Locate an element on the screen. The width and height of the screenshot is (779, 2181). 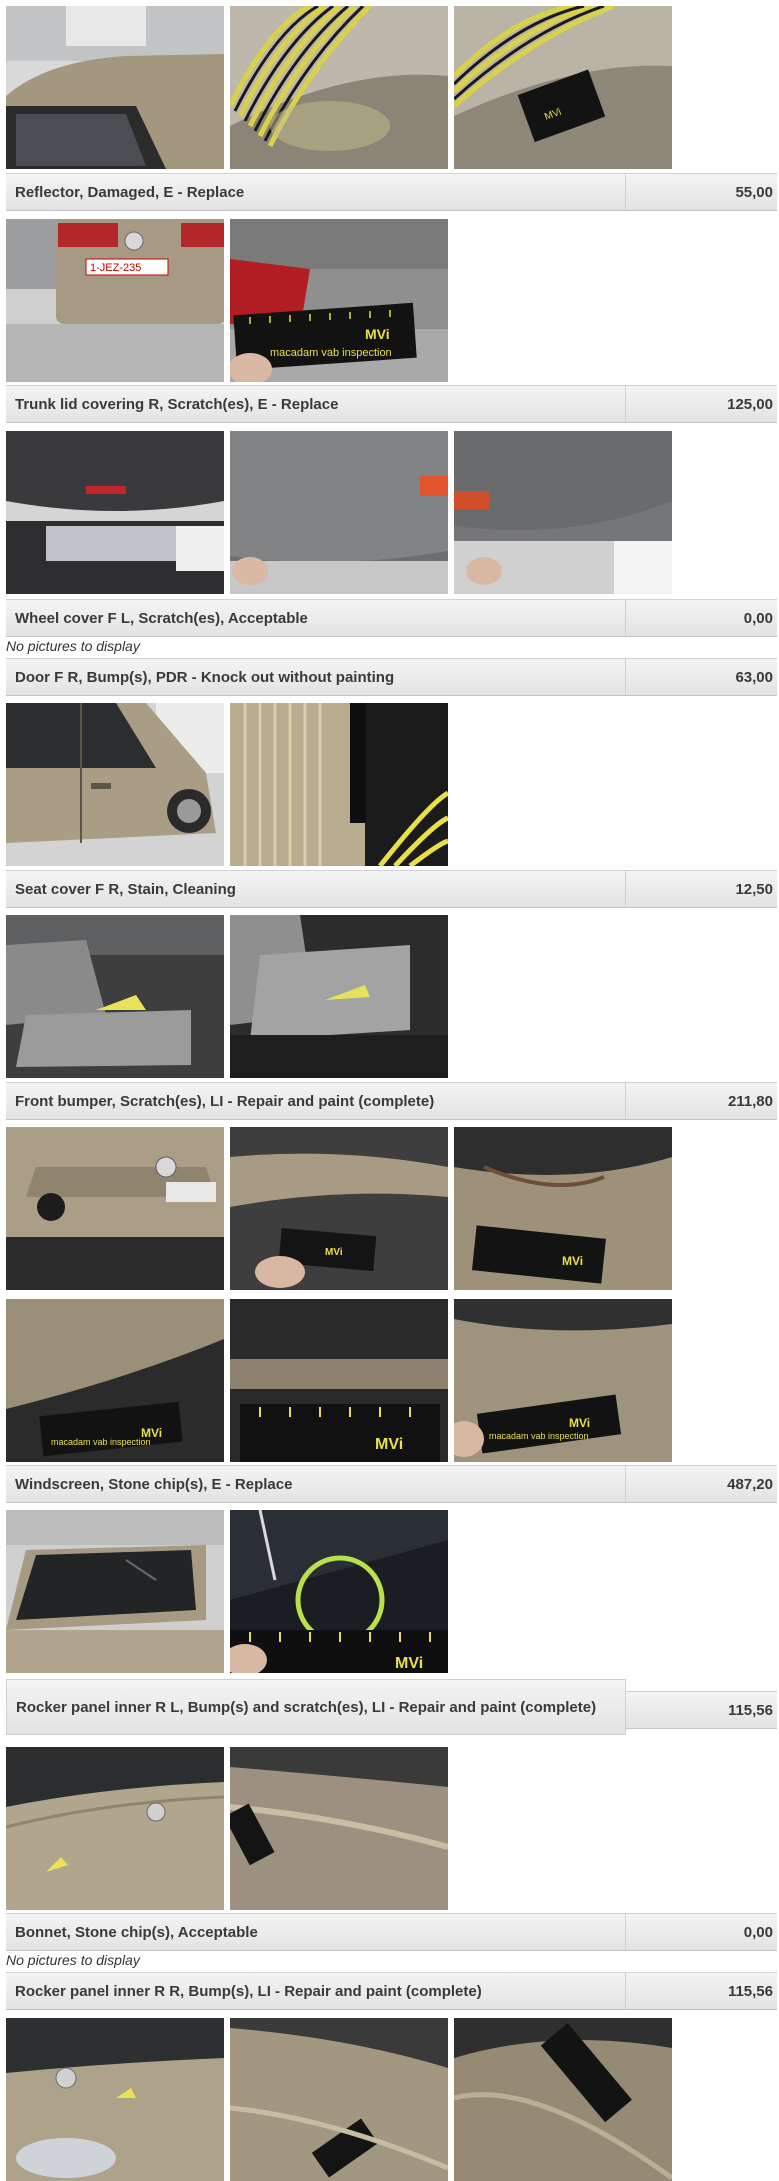
damage-amount: 55,00 is located at coordinates (754, 192).